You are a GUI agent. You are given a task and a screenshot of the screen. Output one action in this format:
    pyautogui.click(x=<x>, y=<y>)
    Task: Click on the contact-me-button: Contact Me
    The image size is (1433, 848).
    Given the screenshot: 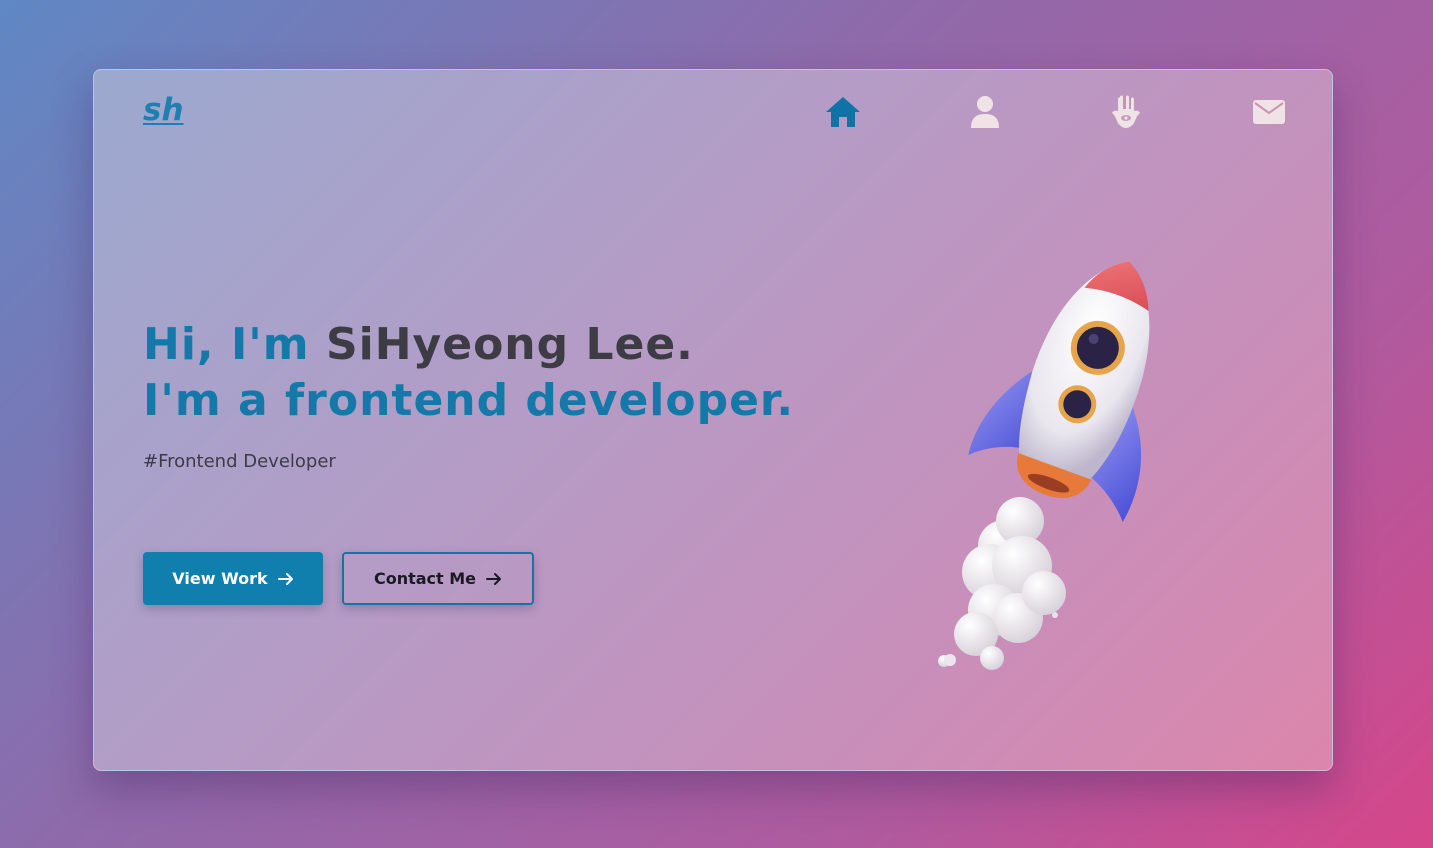 What is the action you would take?
    pyautogui.click(x=438, y=578)
    